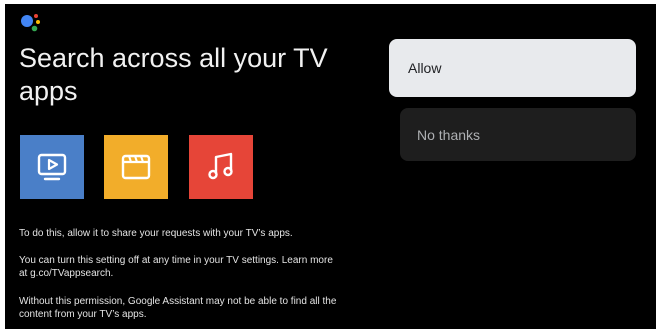  What do you see at coordinates (30, 23) in the screenshot?
I see `google-assistant-icon` at bounding box center [30, 23].